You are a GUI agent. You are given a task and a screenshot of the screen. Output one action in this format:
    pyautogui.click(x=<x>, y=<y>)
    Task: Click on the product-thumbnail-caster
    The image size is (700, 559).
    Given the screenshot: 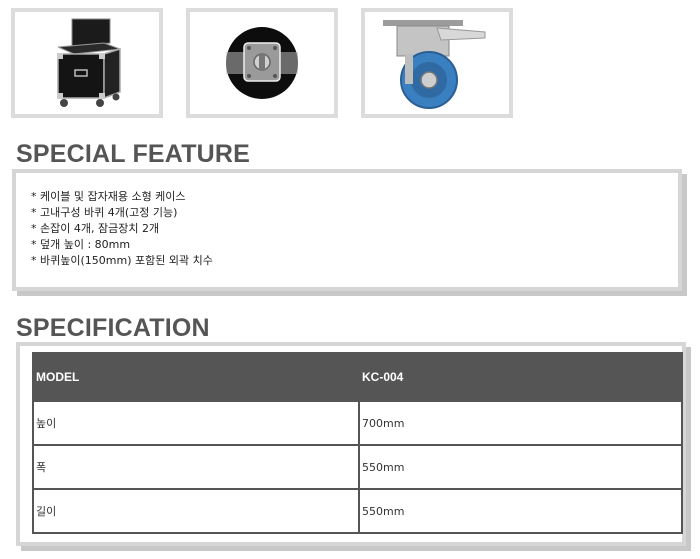 What is the action you would take?
    pyautogui.click(x=437, y=63)
    